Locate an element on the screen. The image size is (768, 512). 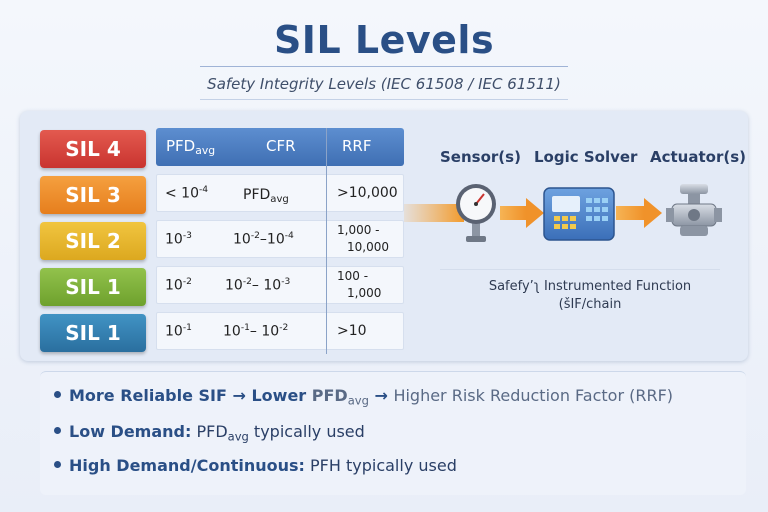
pfd-base: < 10 is located at coordinates (182, 193).